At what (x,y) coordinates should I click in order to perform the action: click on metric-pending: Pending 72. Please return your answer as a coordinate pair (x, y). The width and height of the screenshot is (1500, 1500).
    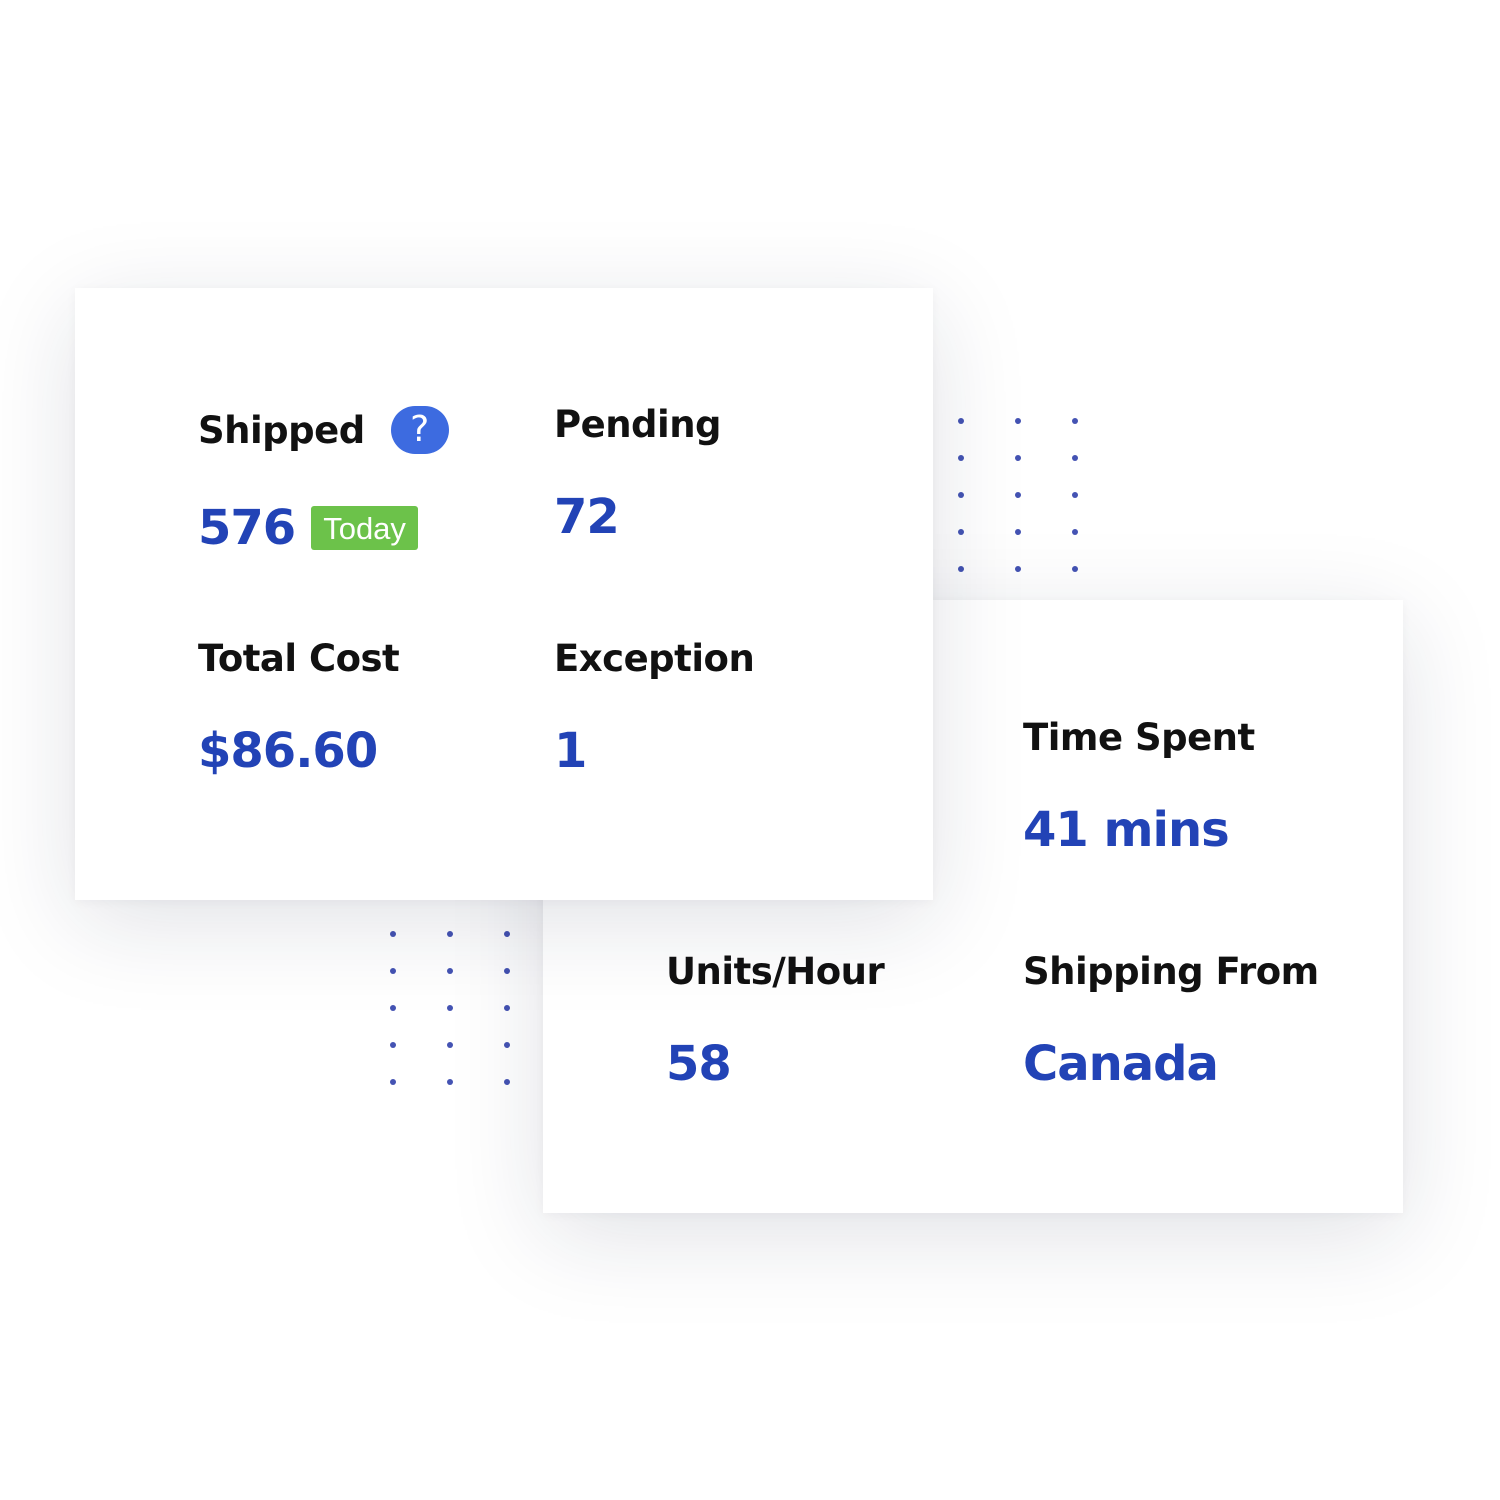
    Looking at the image, I should click on (638, 474).